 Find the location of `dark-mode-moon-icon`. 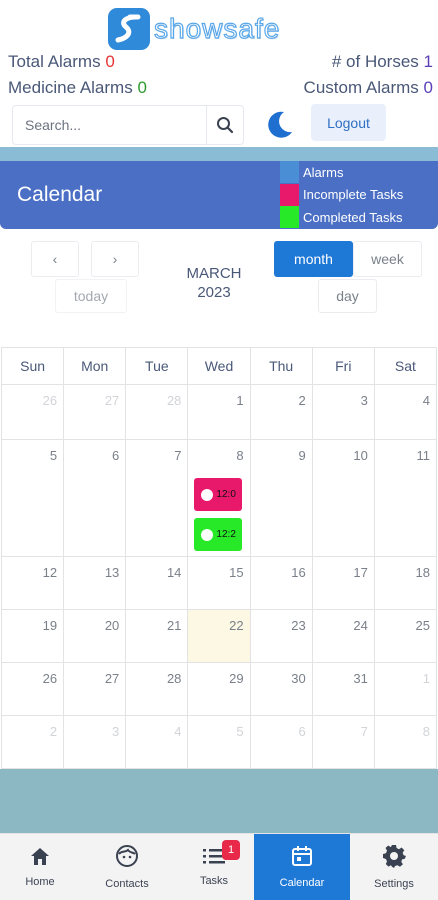

dark-mode-moon-icon is located at coordinates (279, 125).